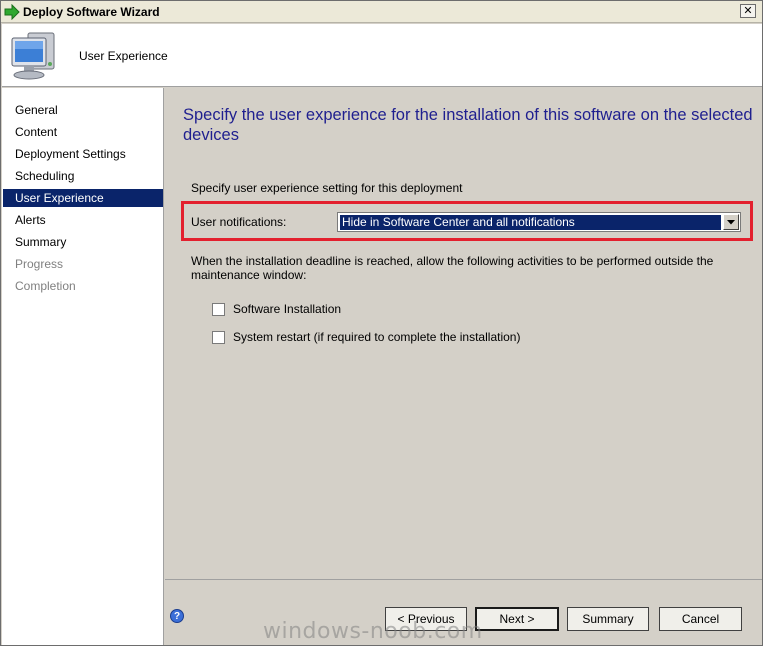 This screenshot has width=763, height=646. Describe the element at coordinates (373, 631) in the screenshot. I see `watermark-text: windows-noob.com` at that location.